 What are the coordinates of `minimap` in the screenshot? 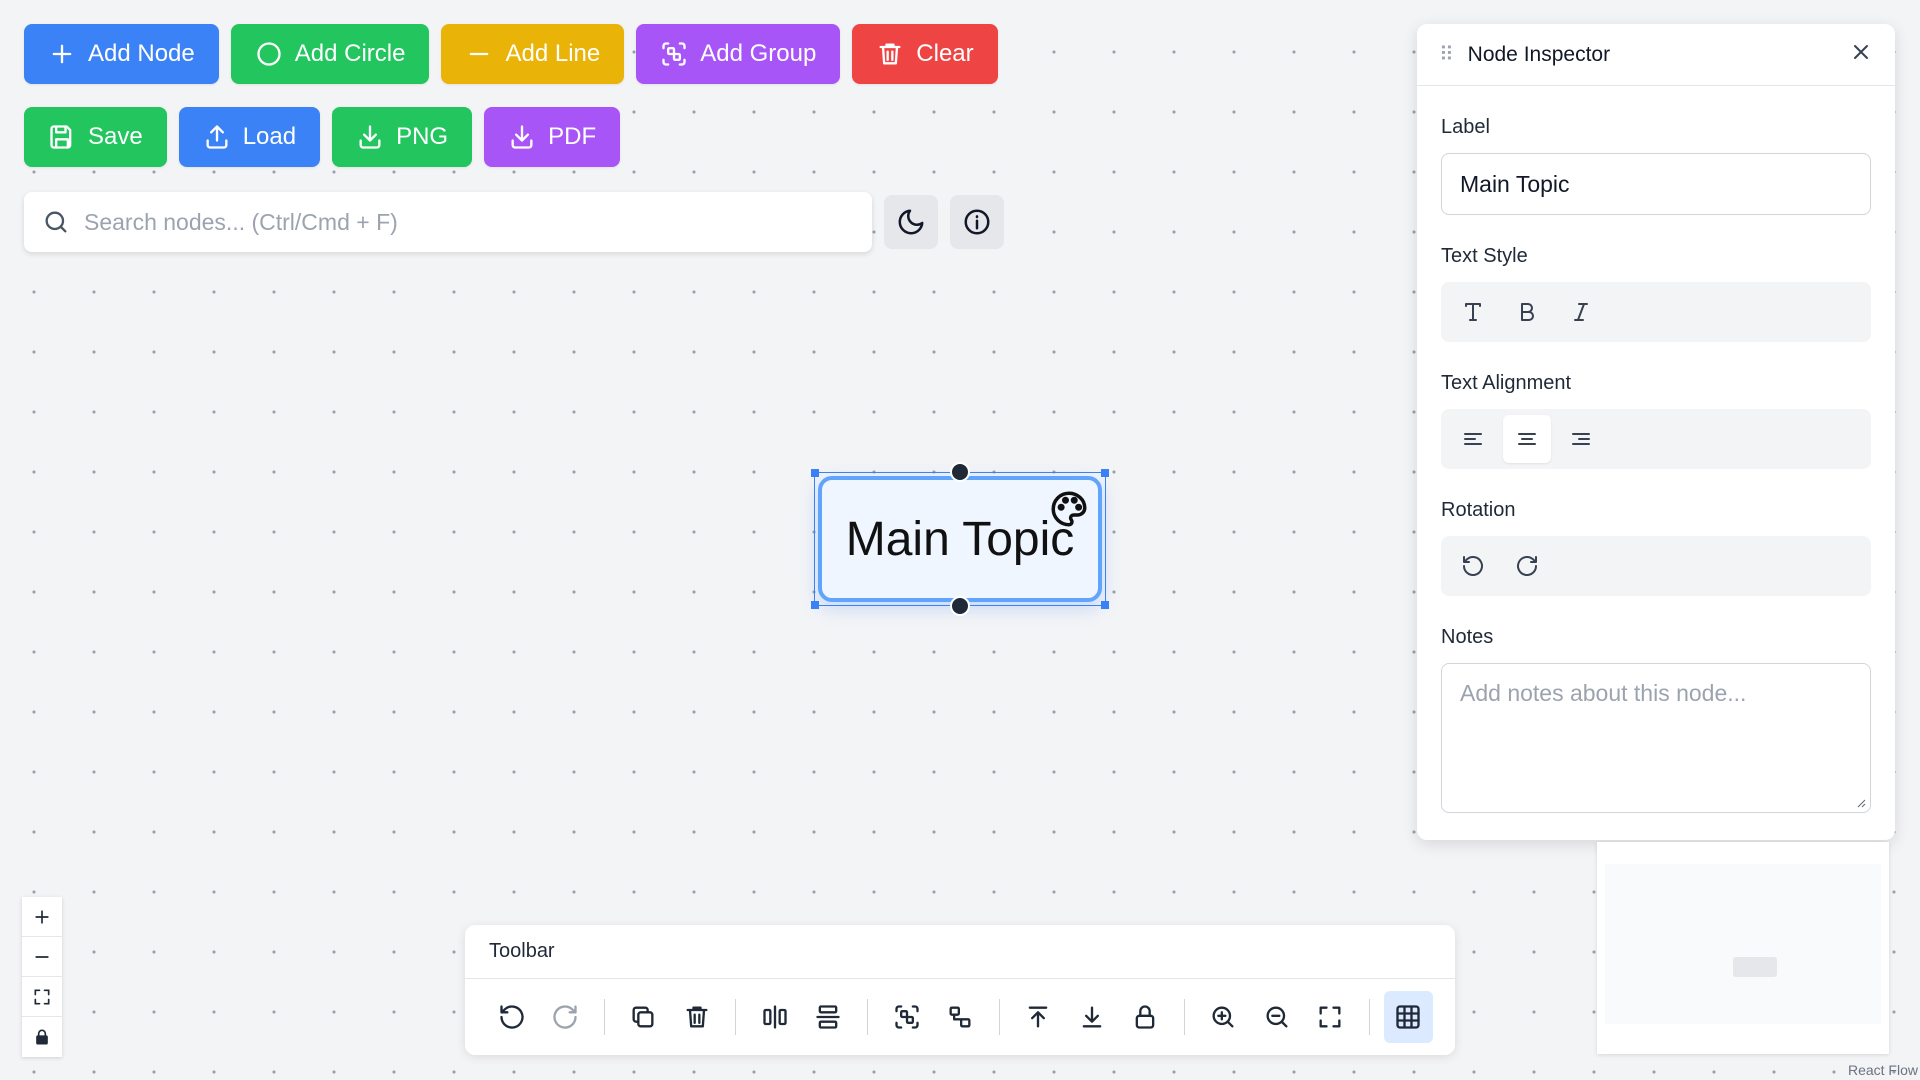 It's located at (1743, 948).